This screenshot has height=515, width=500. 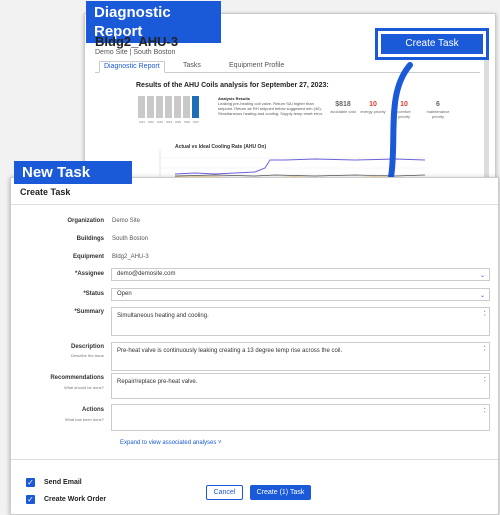 What do you see at coordinates (171, 443) in the screenshot?
I see `expand-analyses-link: Expand to view associated analyses ˅` at bounding box center [171, 443].